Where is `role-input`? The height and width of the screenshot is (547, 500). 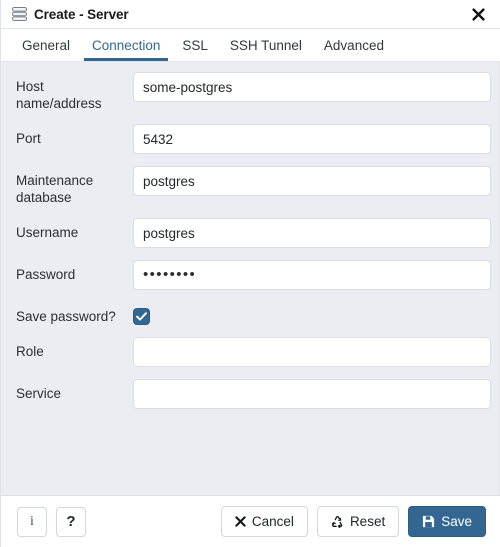 role-input is located at coordinates (312, 352).